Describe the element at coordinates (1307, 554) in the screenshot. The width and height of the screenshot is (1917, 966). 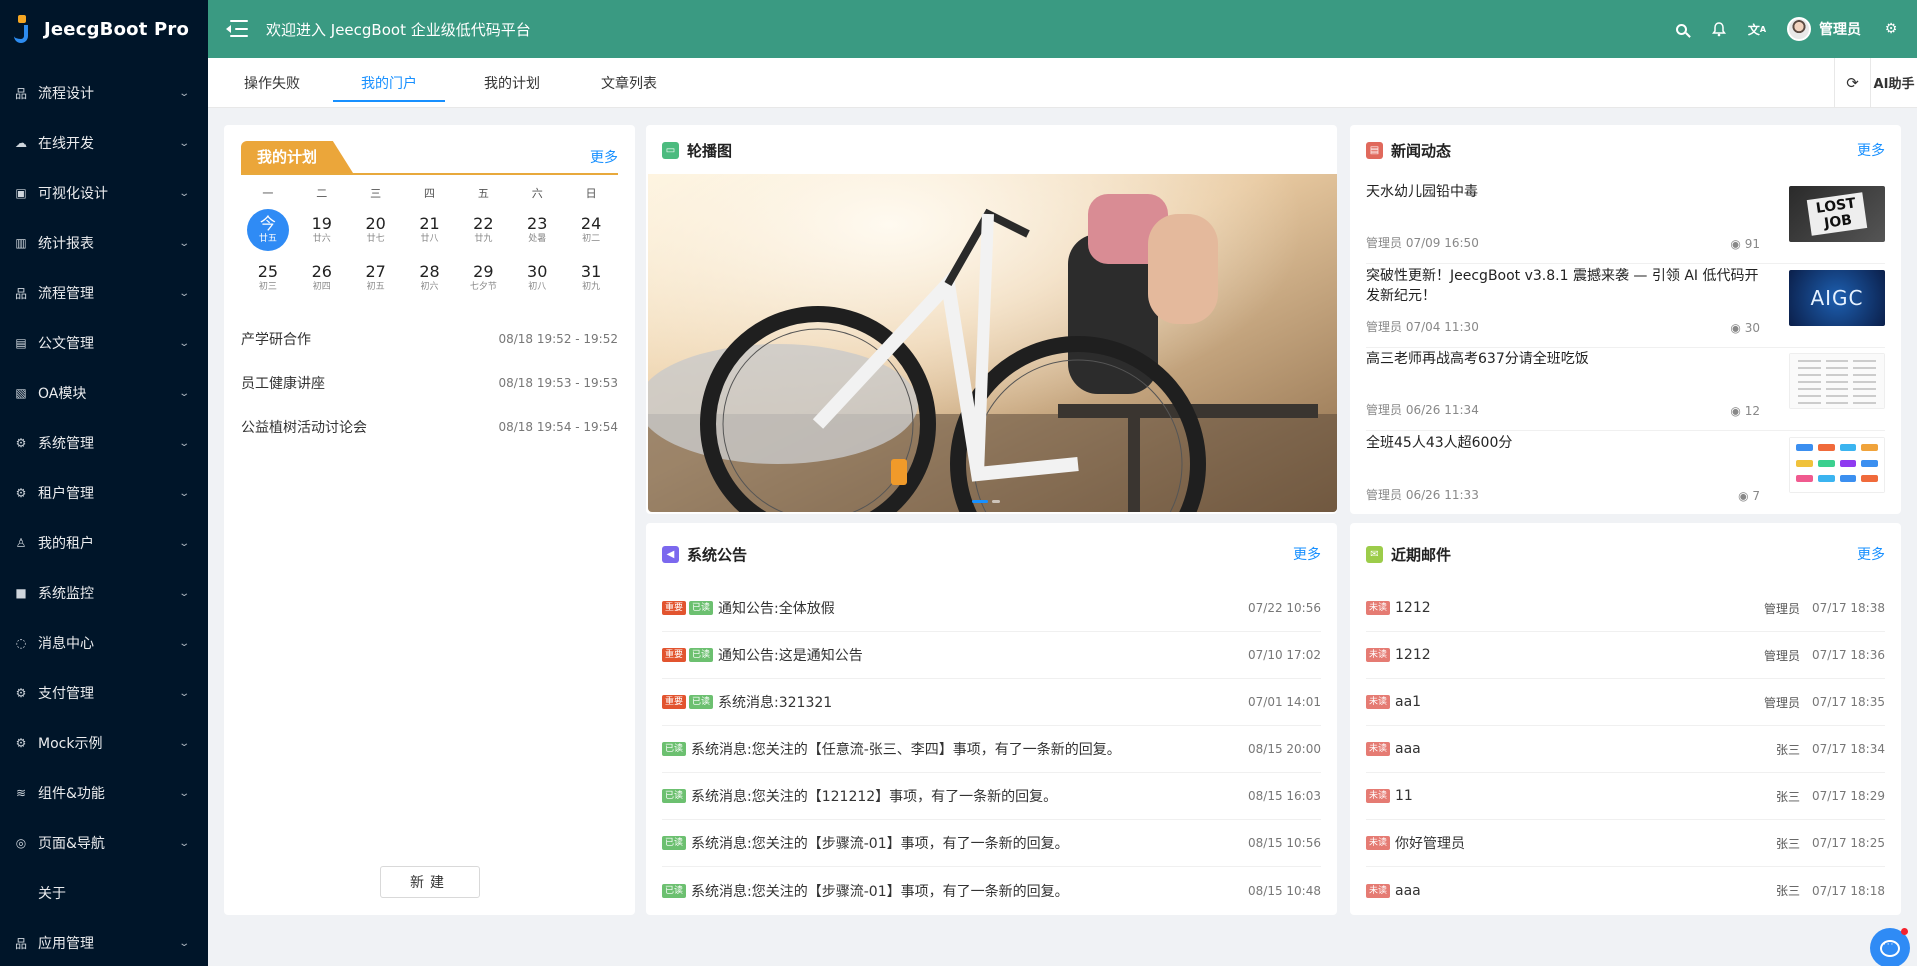
I see `announcement-more-link: 更多` at that location.